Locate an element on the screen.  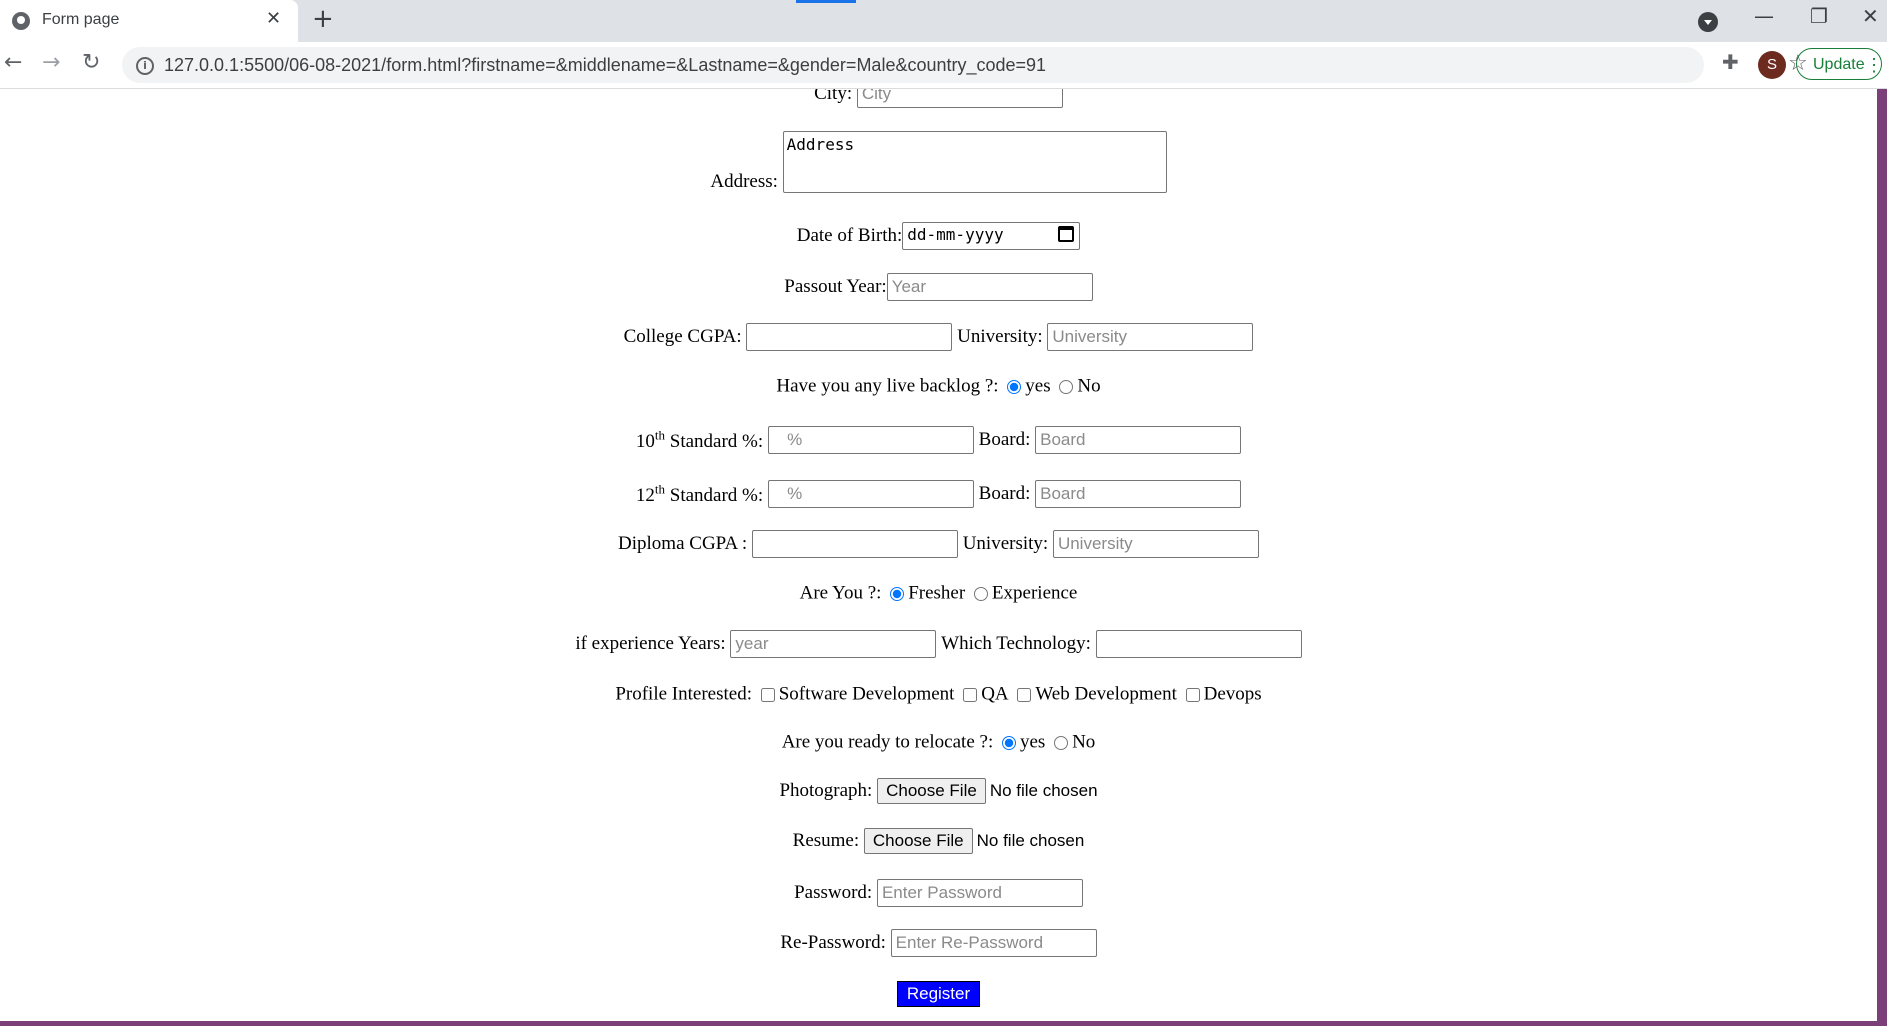
relocate-row: Are you ready to relocate ?: yes No is located at coordinates (938, 742).